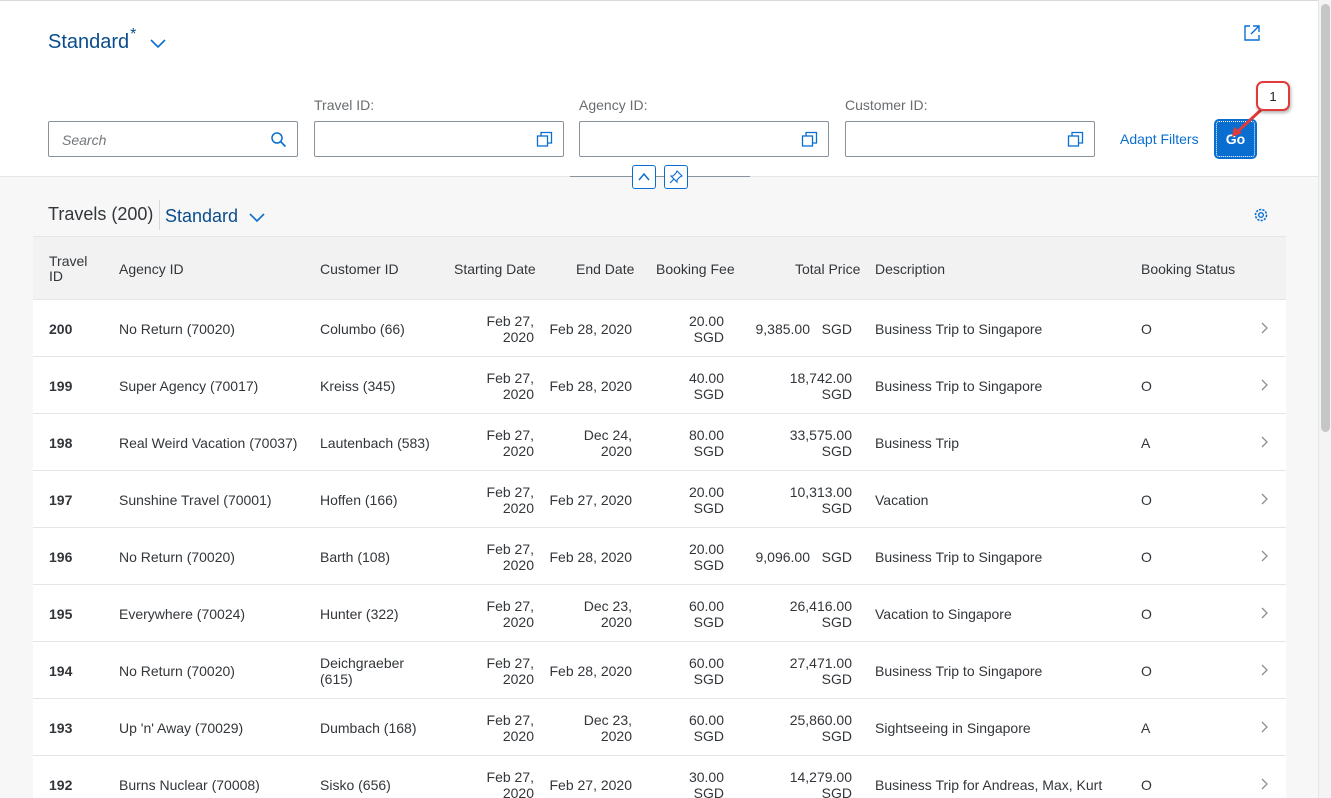 The image size is (1331, 798). I want to click on collapse-header-button, so click(644, 177).